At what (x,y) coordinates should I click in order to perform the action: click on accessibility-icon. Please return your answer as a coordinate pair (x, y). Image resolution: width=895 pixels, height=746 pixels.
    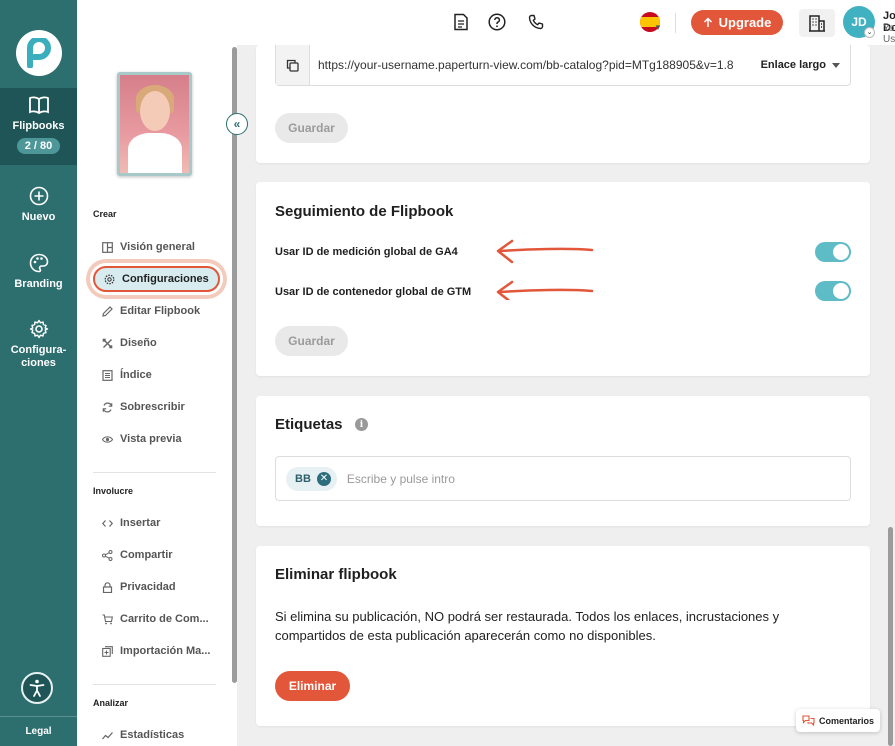
    Looking at the image, I should click on (37, 688).